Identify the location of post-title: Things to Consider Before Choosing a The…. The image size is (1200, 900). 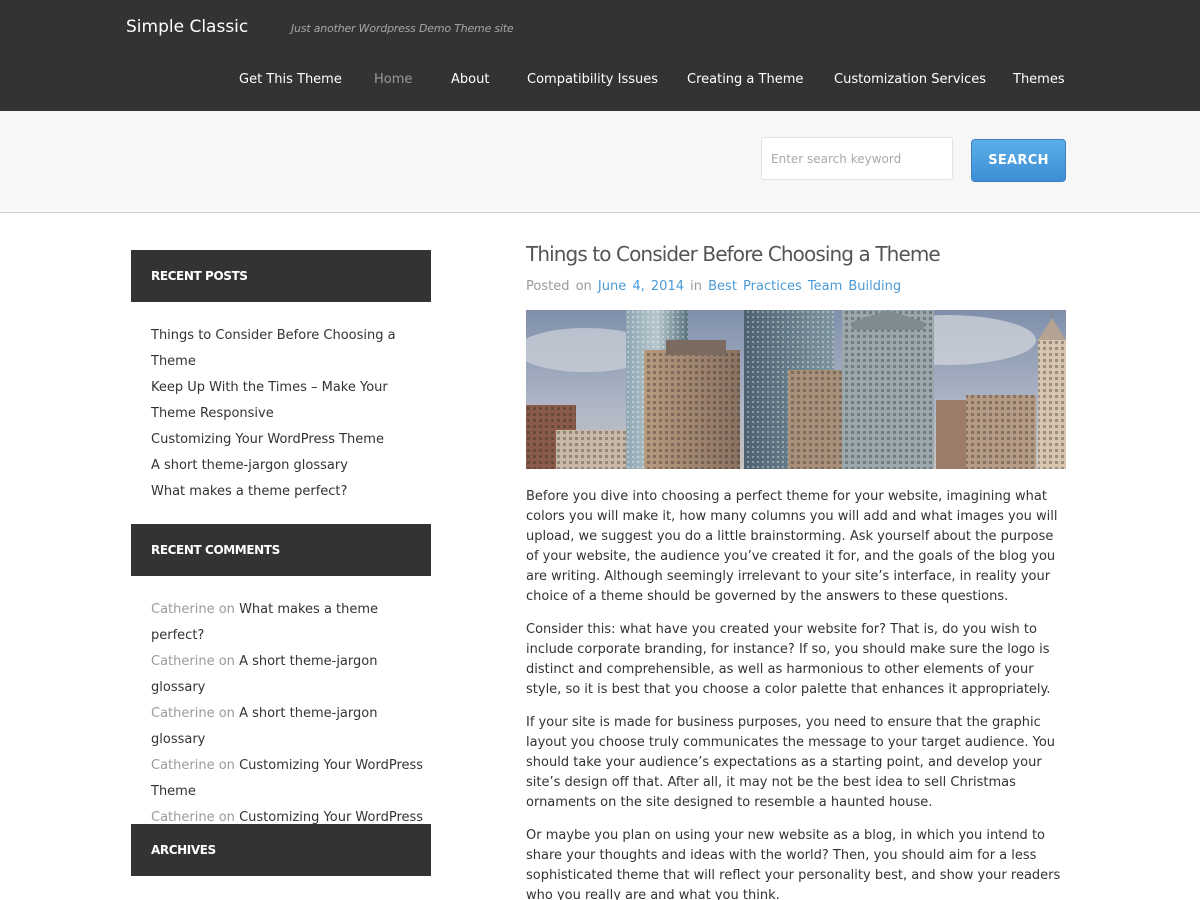
(733, 254).